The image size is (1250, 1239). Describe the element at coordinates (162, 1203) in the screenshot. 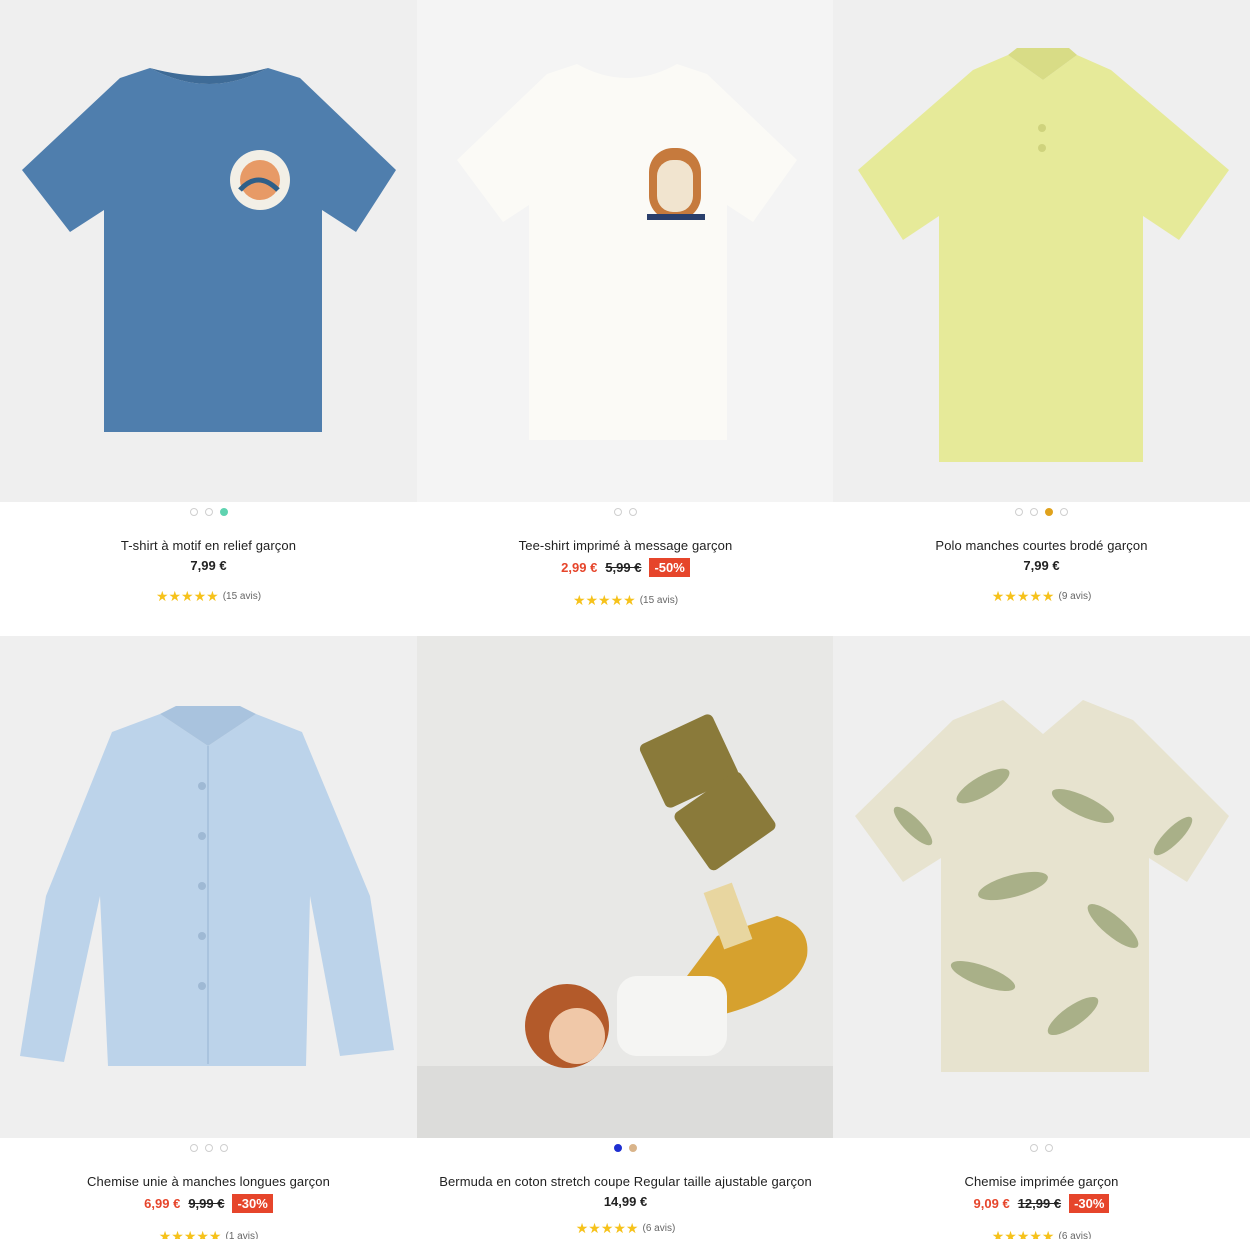

I see `sale-price: 6,99 €` at that location.